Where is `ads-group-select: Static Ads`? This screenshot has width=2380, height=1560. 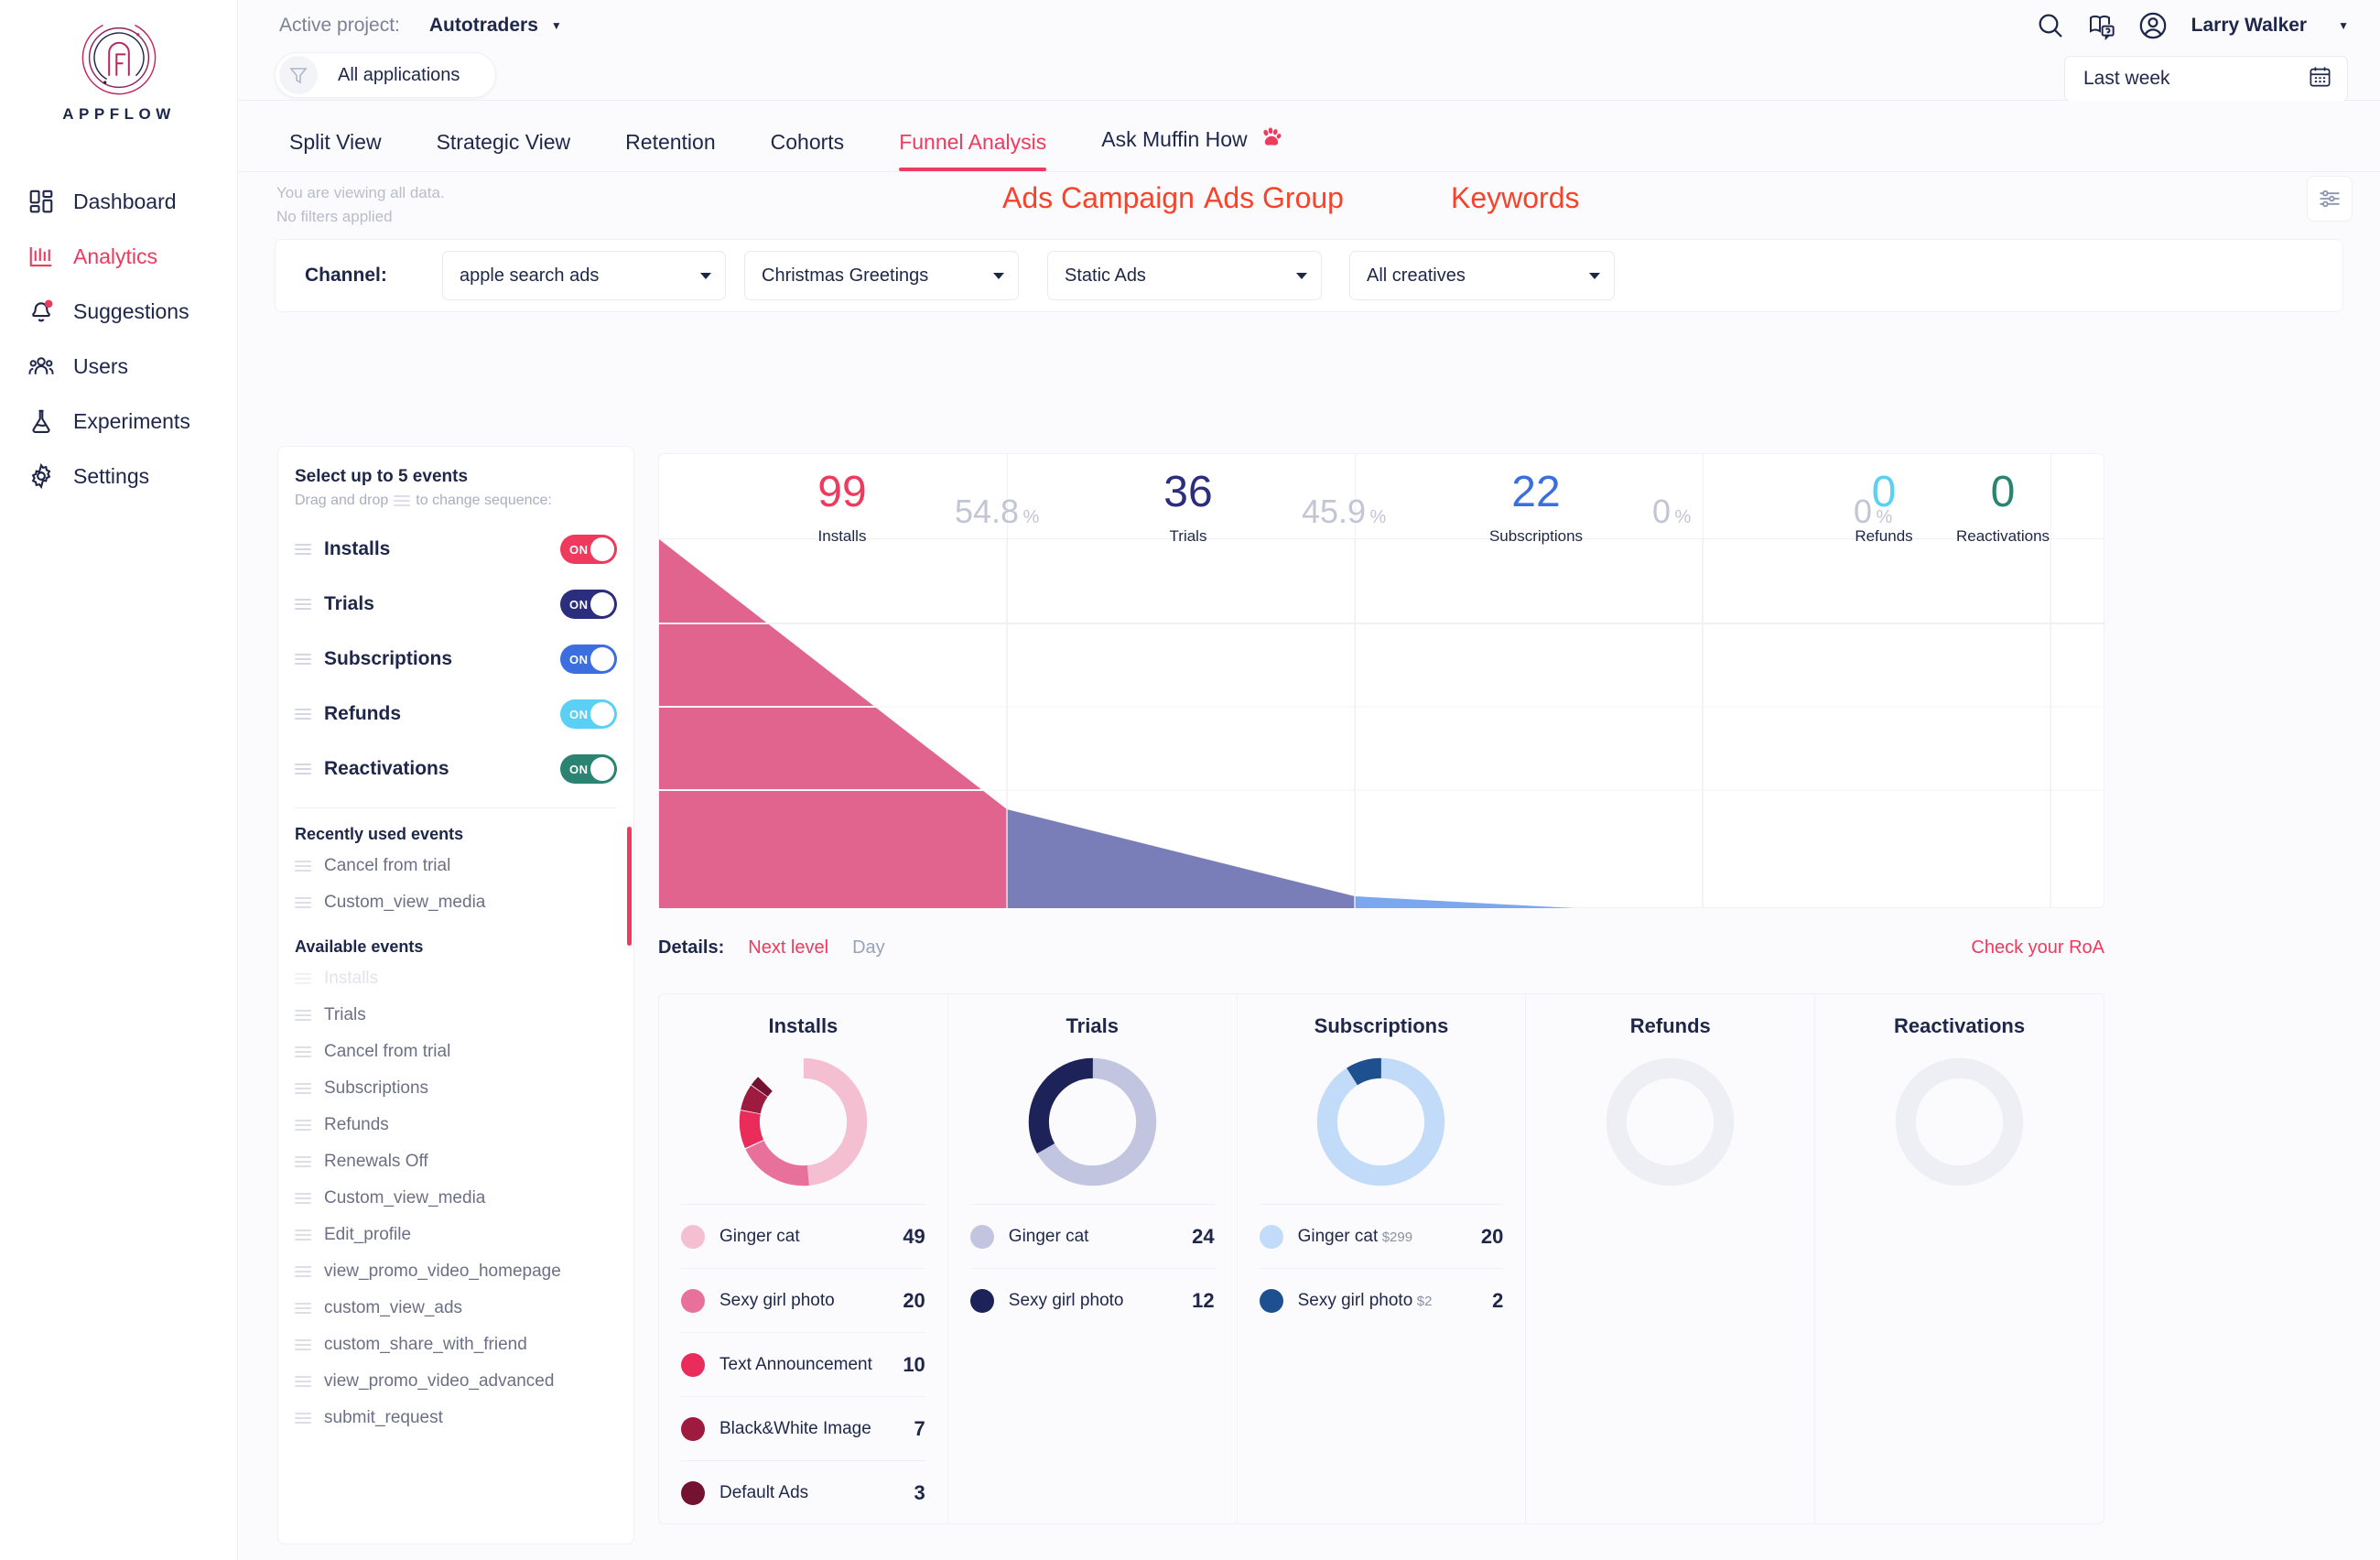 ads-group-select: Static Ads is located at coordinates (1184, 275).